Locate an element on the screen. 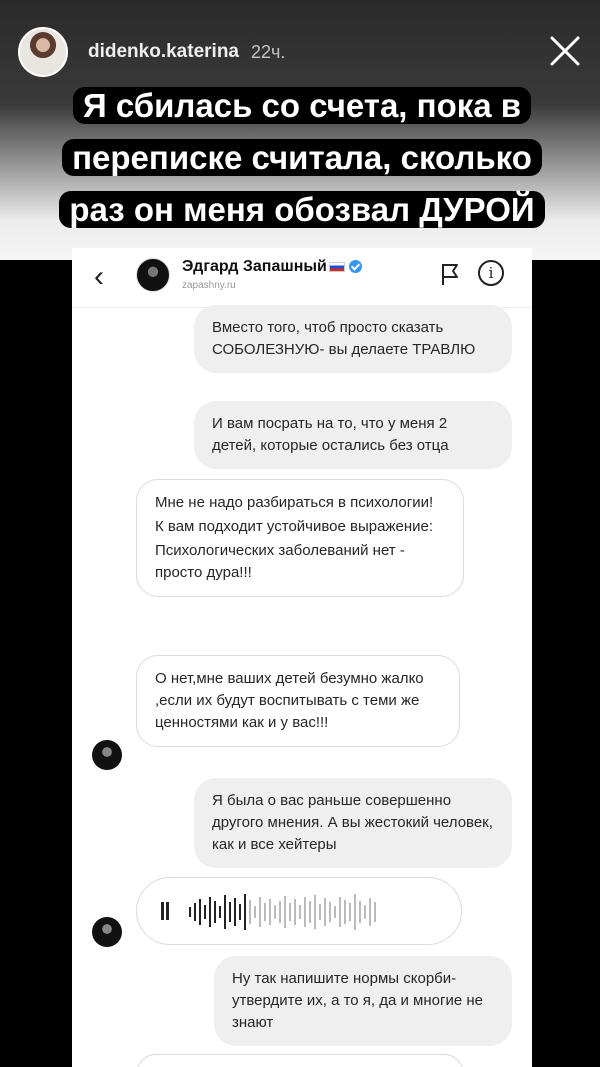 The height and width of the screenshot is (1067, 600). verified-badge-icon is located at coordinates (355, 267).